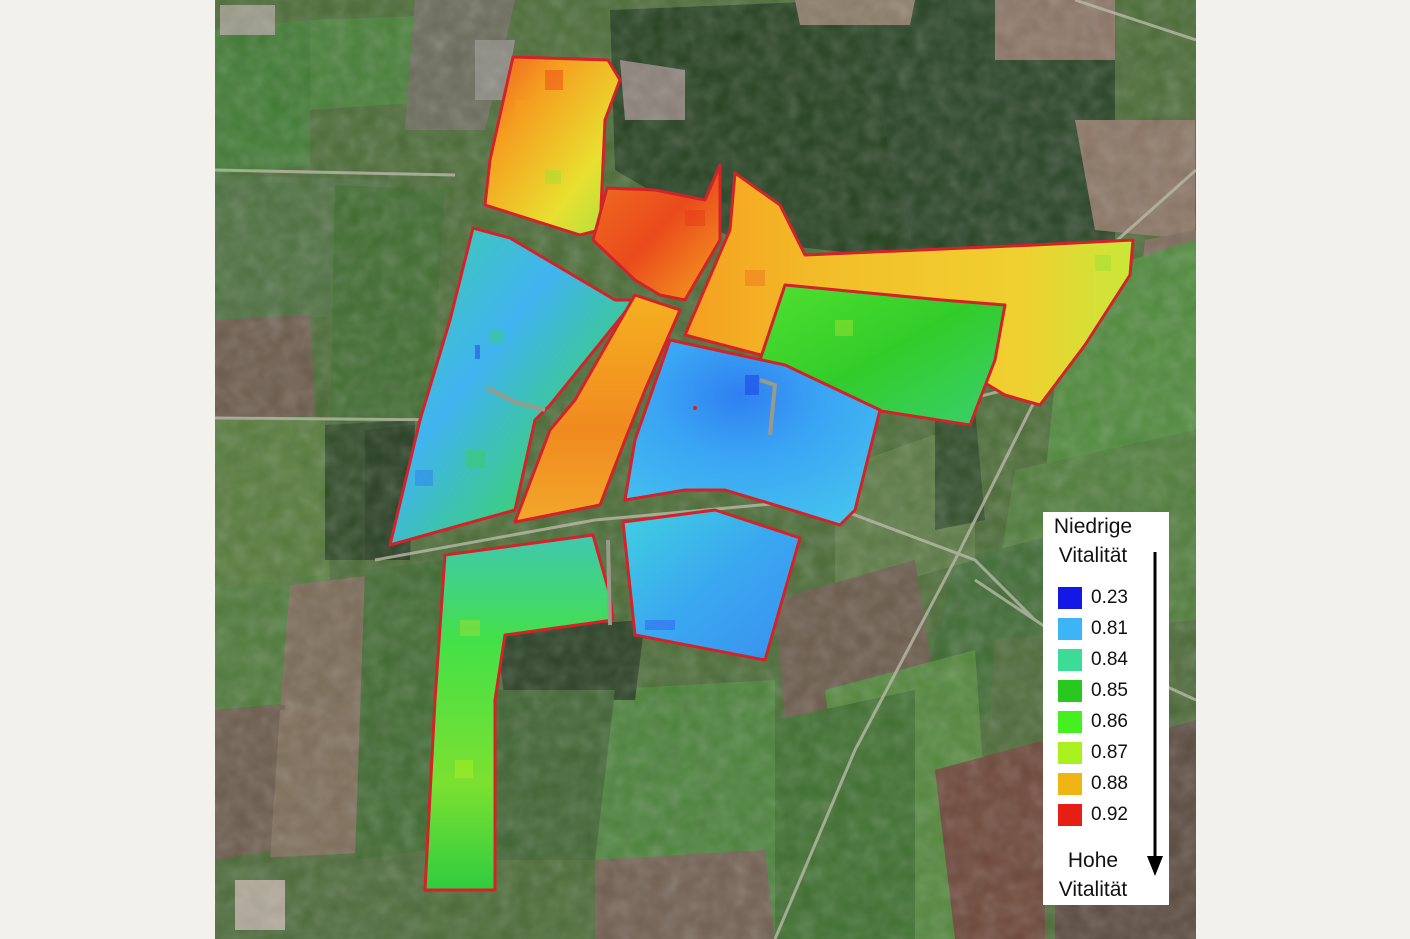 This screenshot has height=939, width=1410. I want to click on legend-item: 0.81, so click(1098, 629).